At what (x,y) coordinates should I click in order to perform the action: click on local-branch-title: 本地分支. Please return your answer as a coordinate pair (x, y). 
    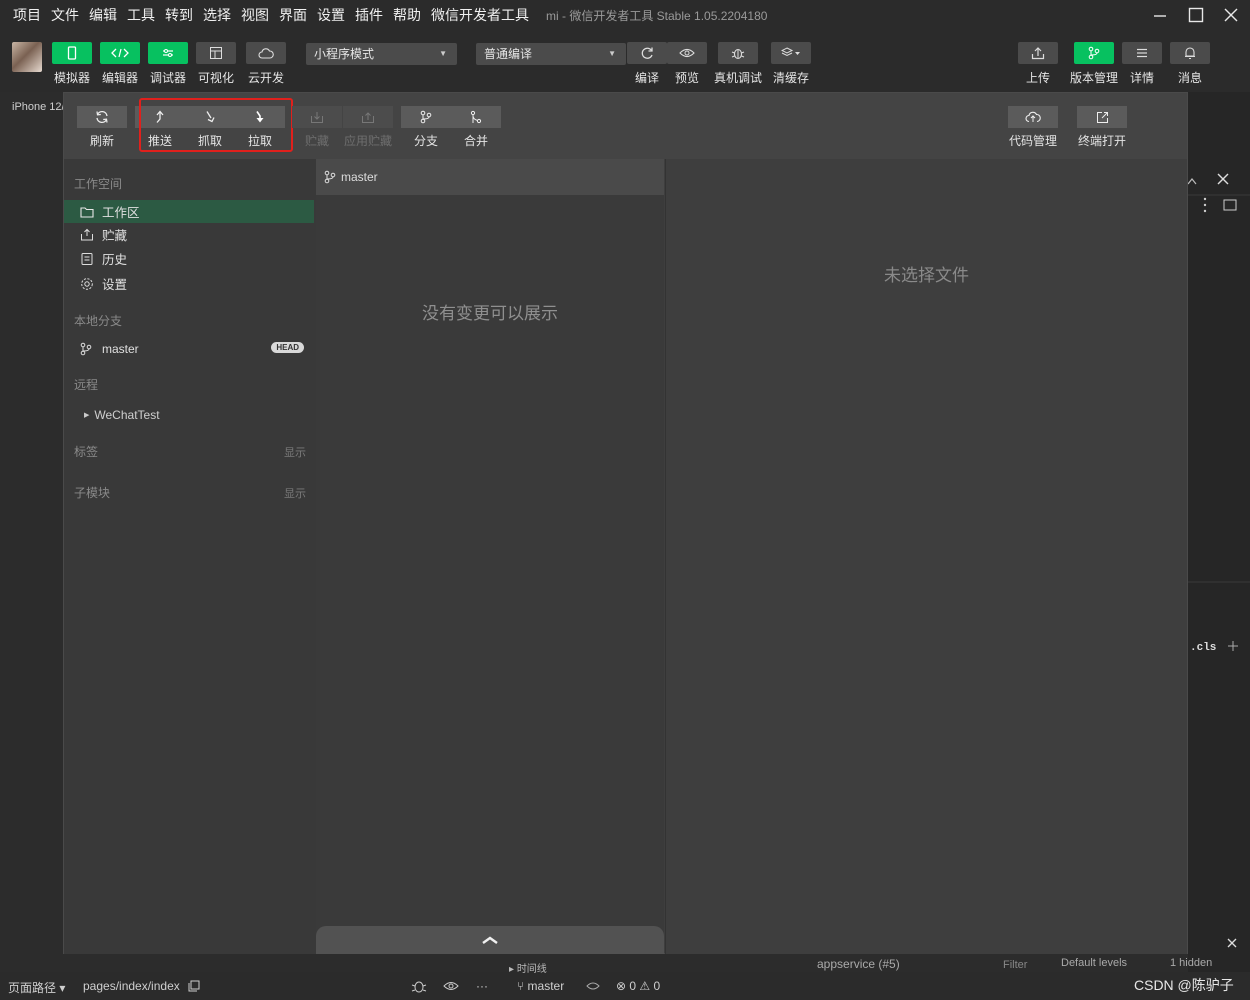
    Looking at the image, I should click on (98, 321).